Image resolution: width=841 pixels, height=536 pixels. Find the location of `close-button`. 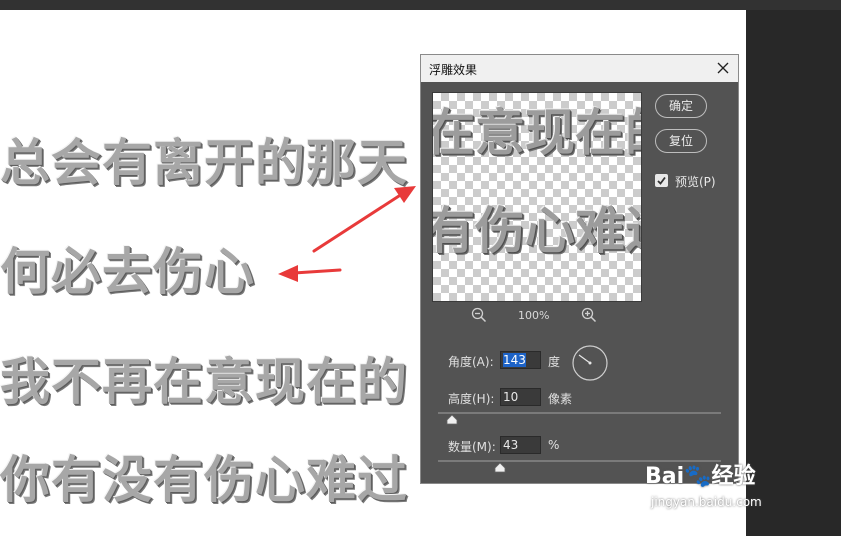

close-button is located at coordinates (723, 68).